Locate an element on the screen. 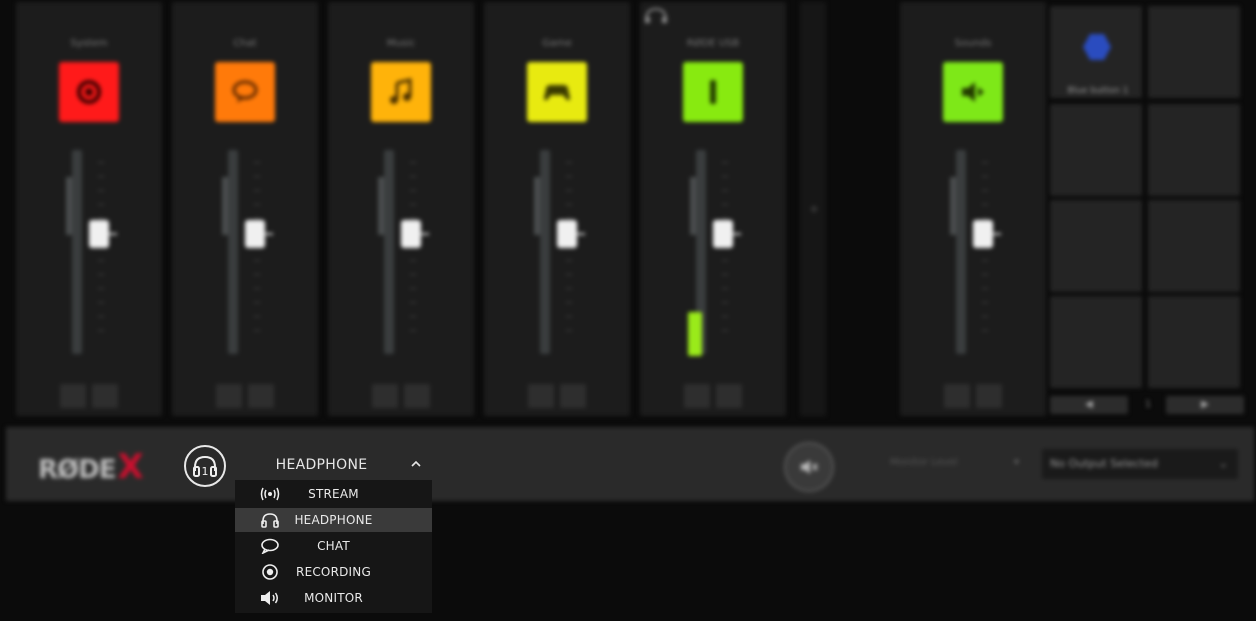  music-icon is located at coordinates (401, 92).